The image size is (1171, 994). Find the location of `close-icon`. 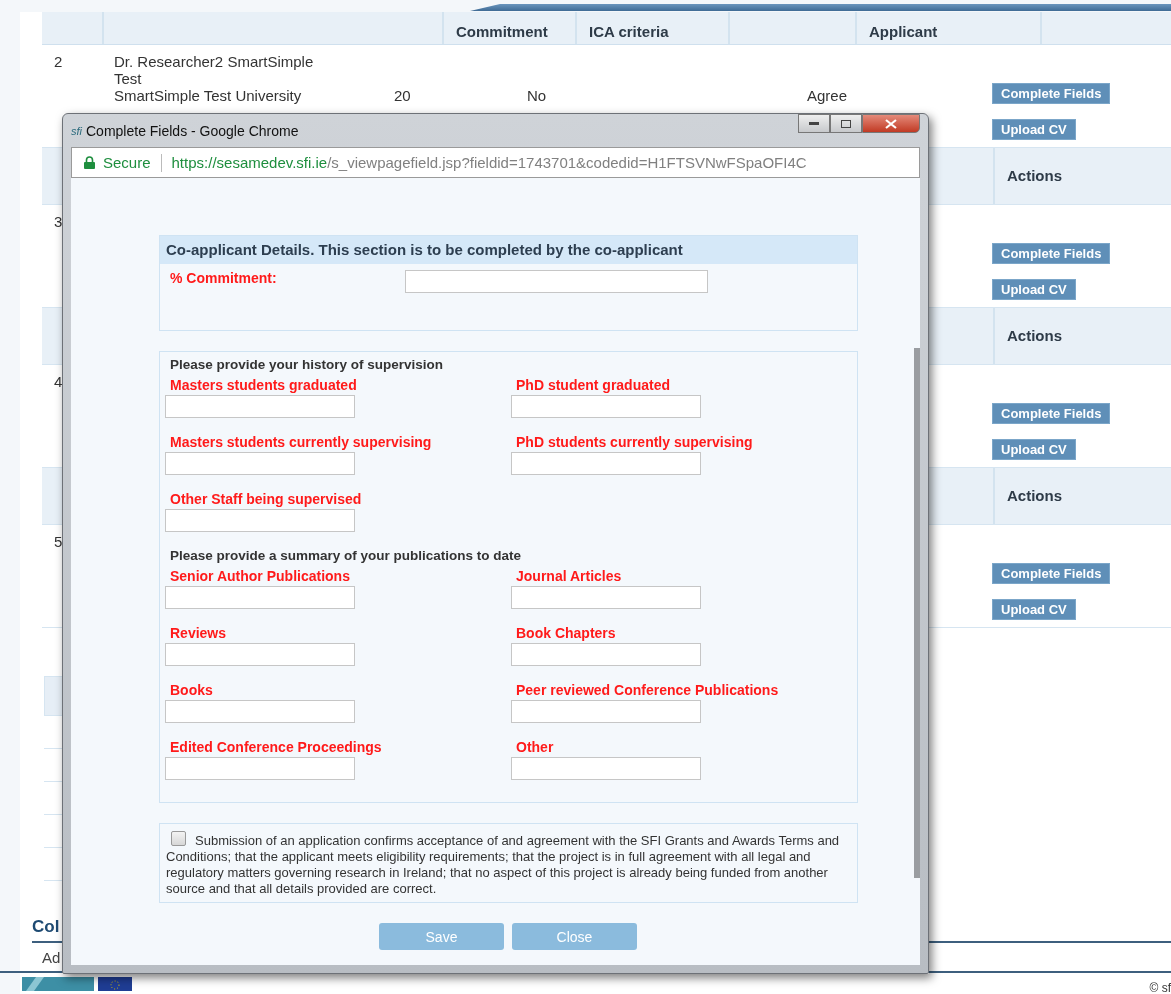

close-icon is located at coordinates (891, 123).